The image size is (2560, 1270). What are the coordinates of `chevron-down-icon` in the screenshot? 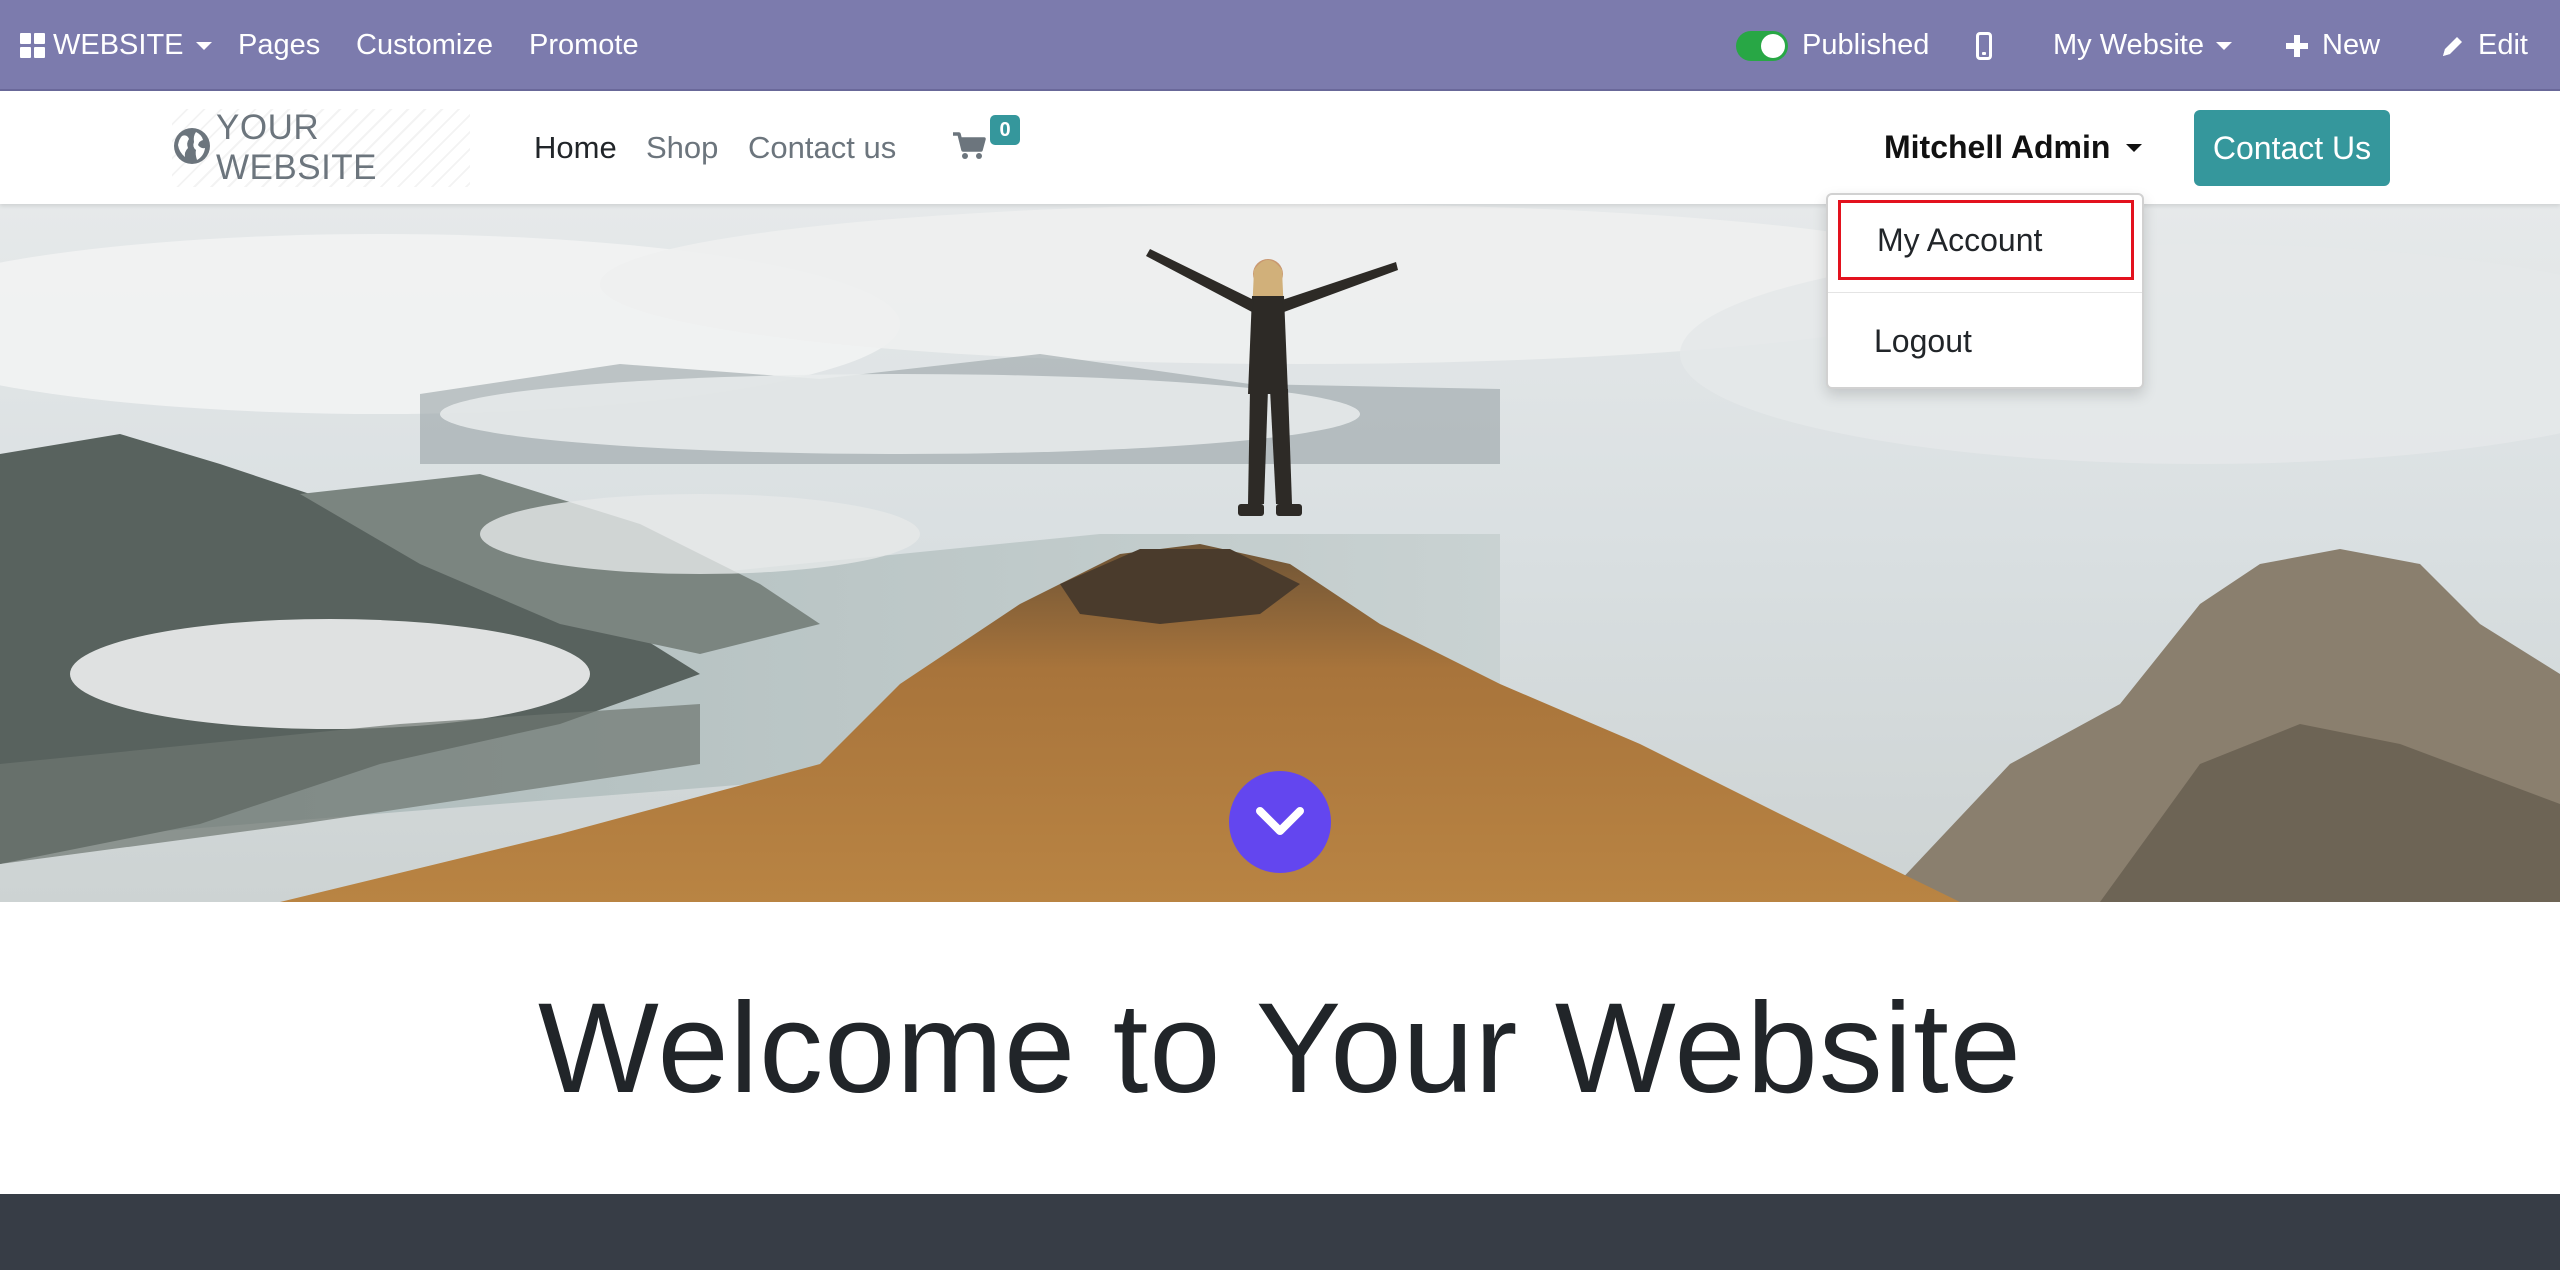 It's located at (1280, 822).